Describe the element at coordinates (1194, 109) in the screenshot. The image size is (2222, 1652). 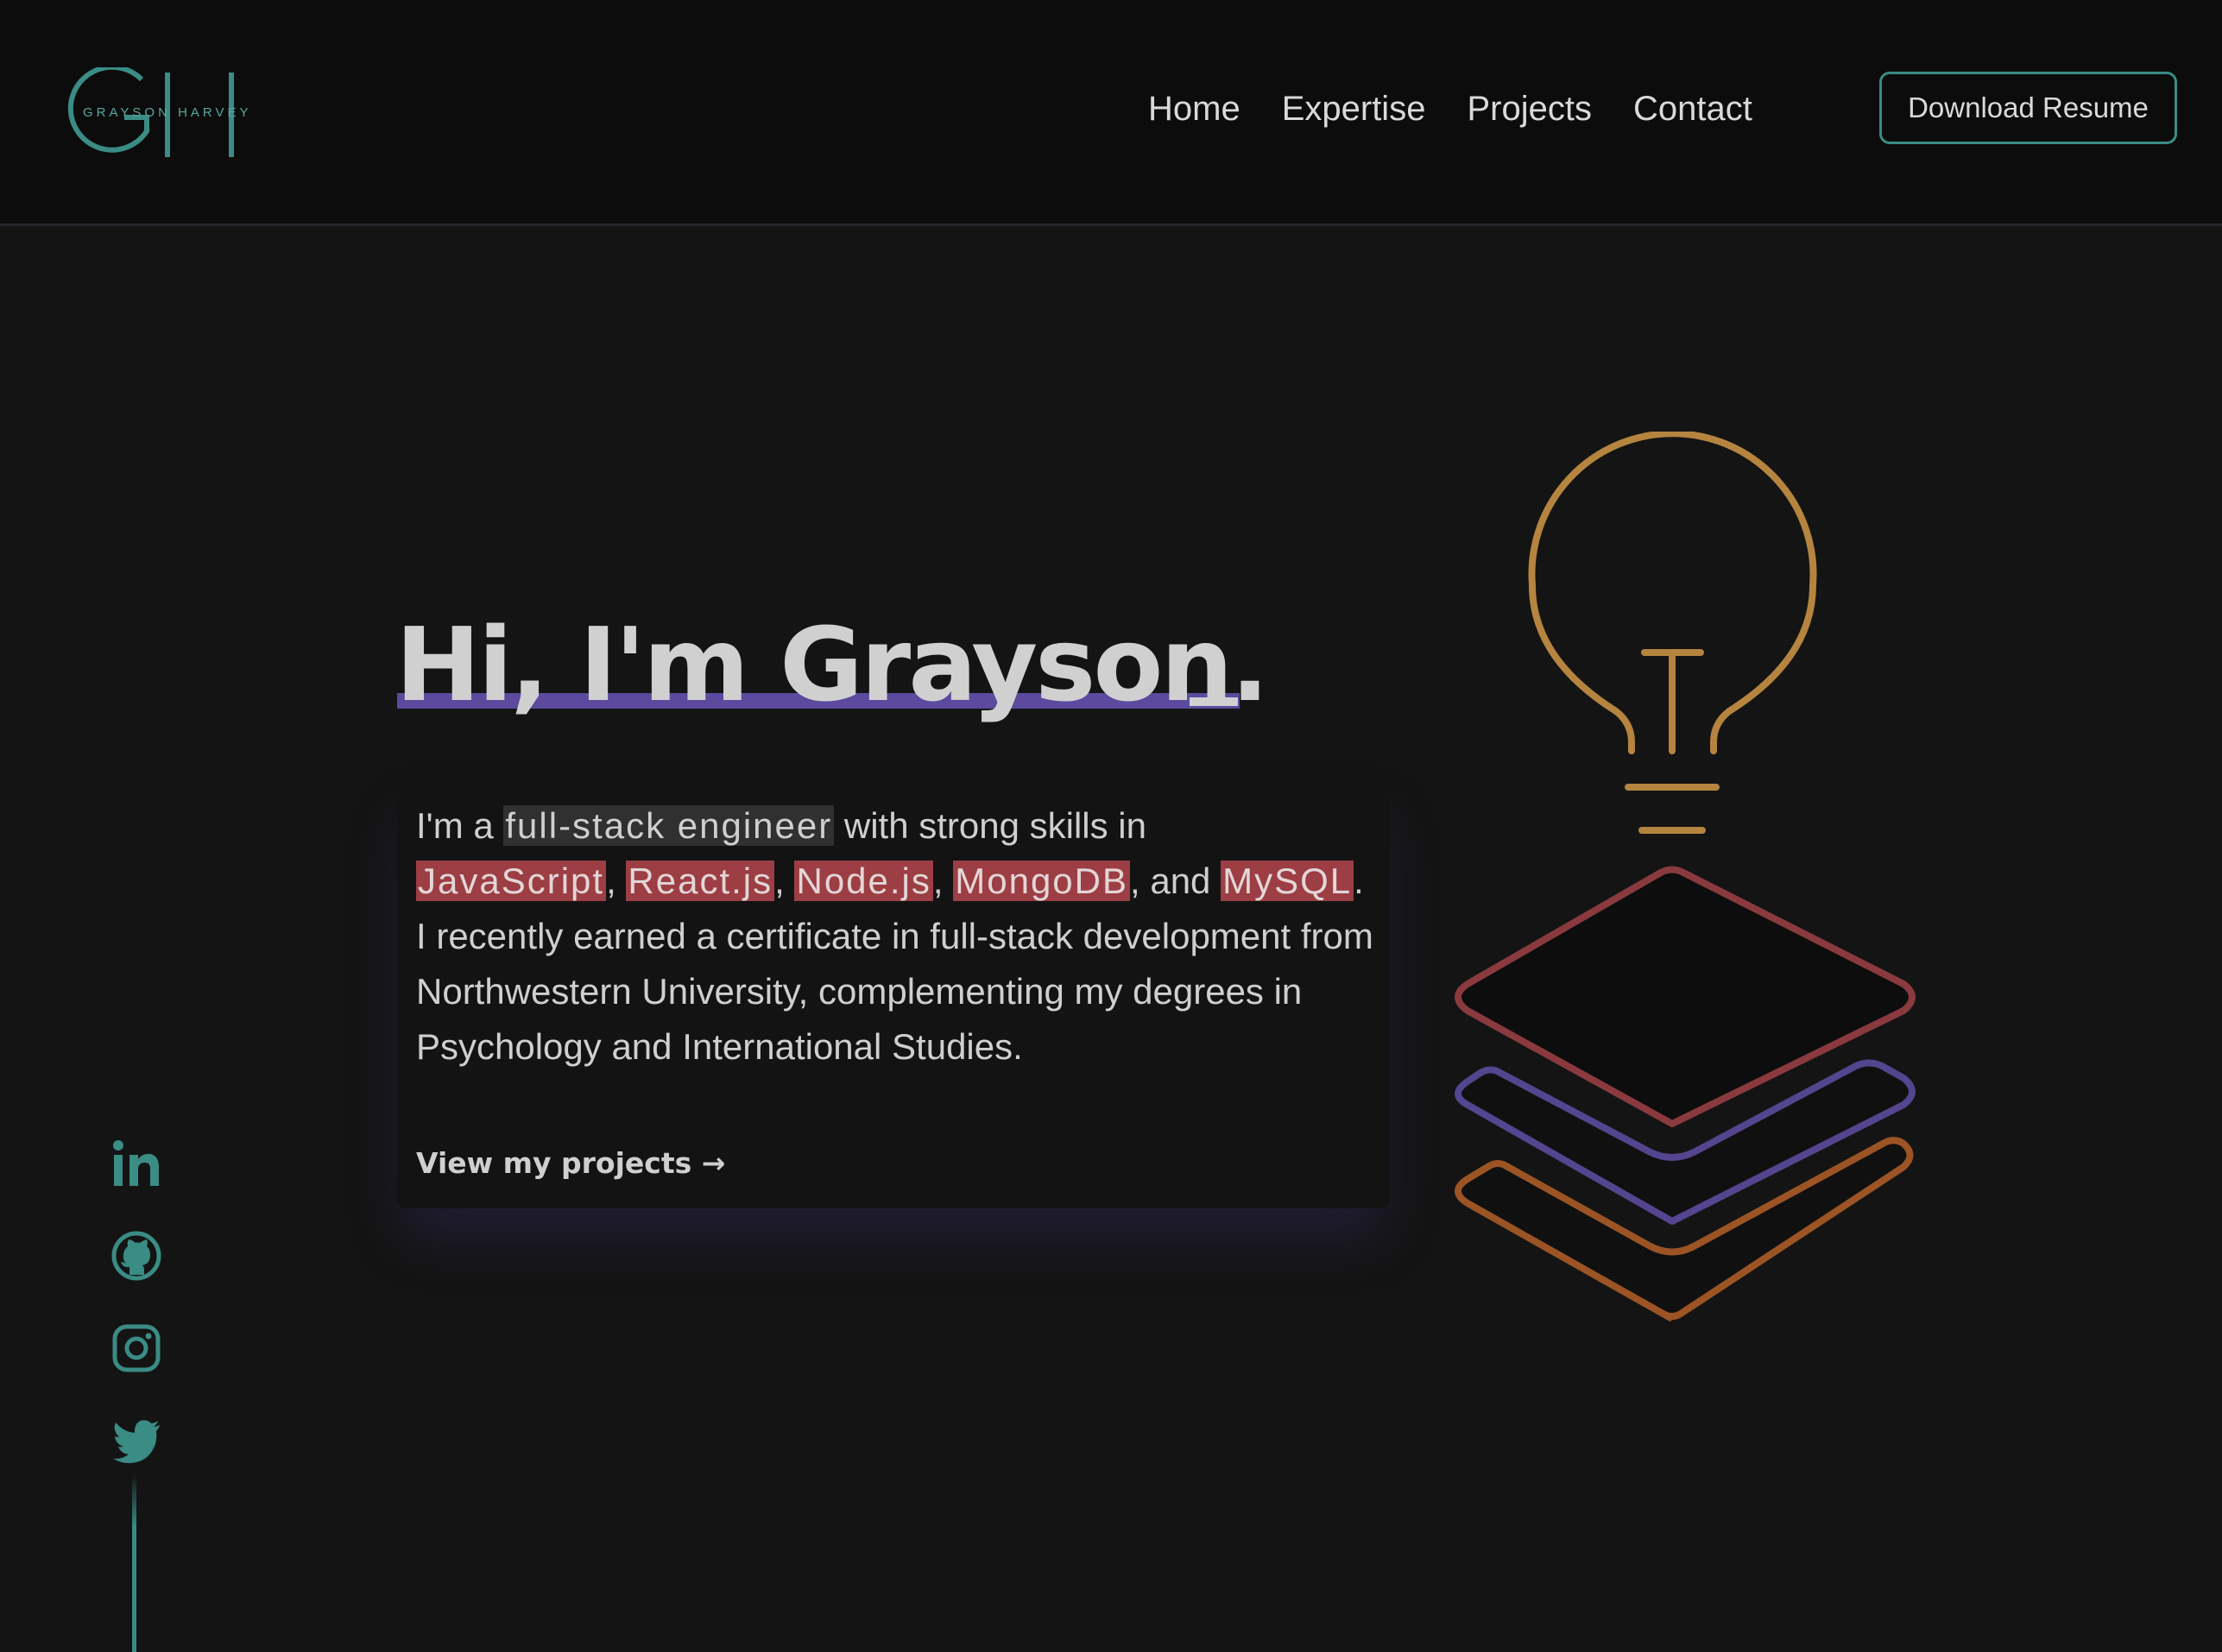
I see `nav-home: Home` at that location.